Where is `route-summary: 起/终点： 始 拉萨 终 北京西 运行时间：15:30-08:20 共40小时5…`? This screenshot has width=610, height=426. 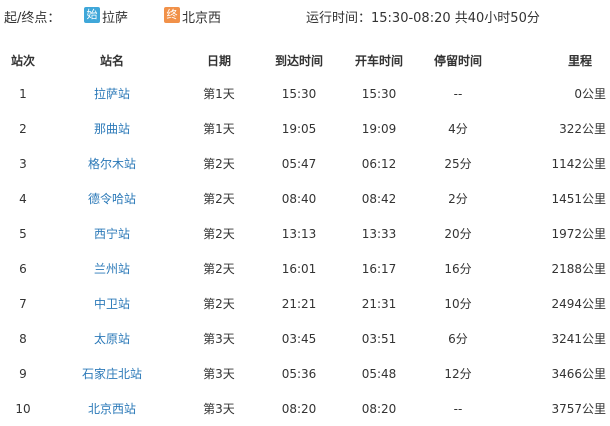 route-summary: 起/终点： 始 拉萨 终 北京西 运行时间：15:30-08:20 共40小时5… is located at coordinates (305, 17).